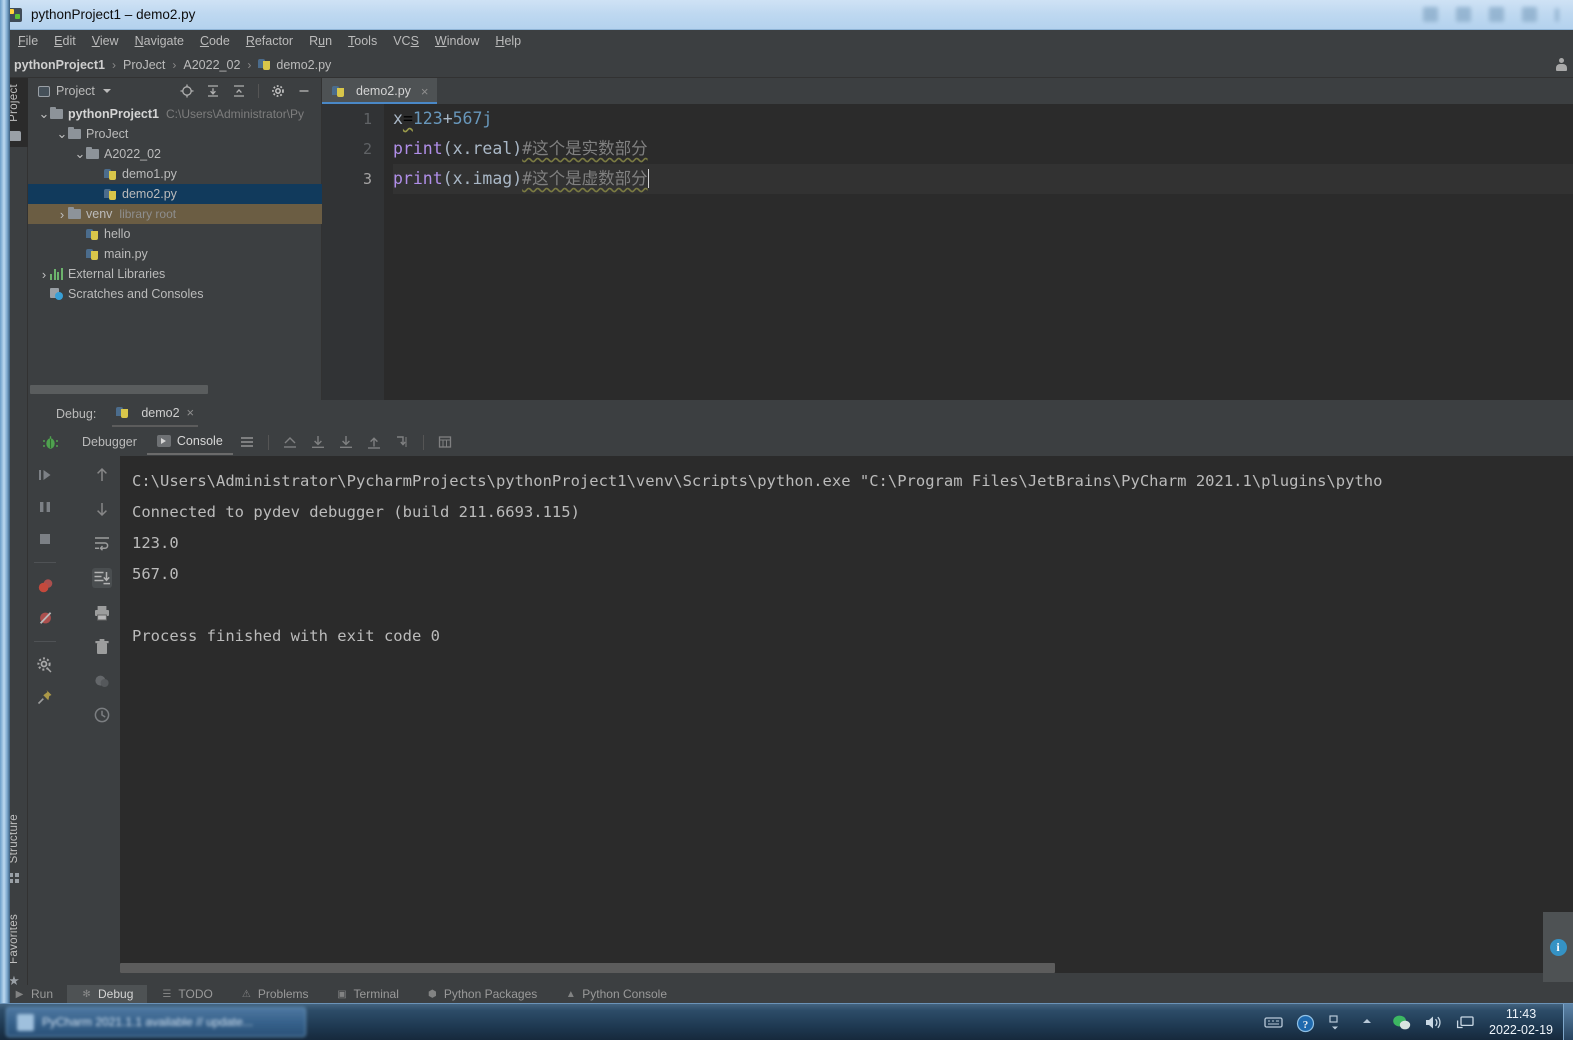 This screenshot has width=1573, height=1040. Describe the element at coordinates (65, 41) in the screenshot. I see `menu-edit: Edit` at that location.